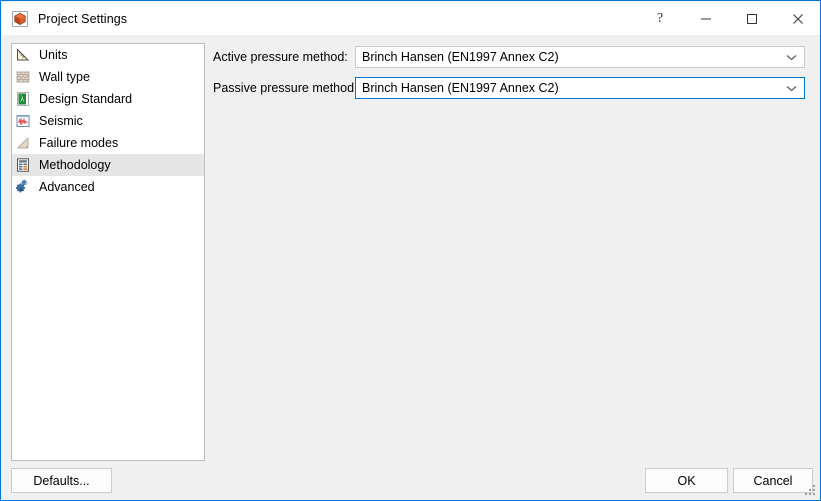  Describe the element at coordinates (460, 88) in the screenshot. I see `passive-pressure-method-value: Brinch Hansen (EN1997 Annex C2)` at that location.